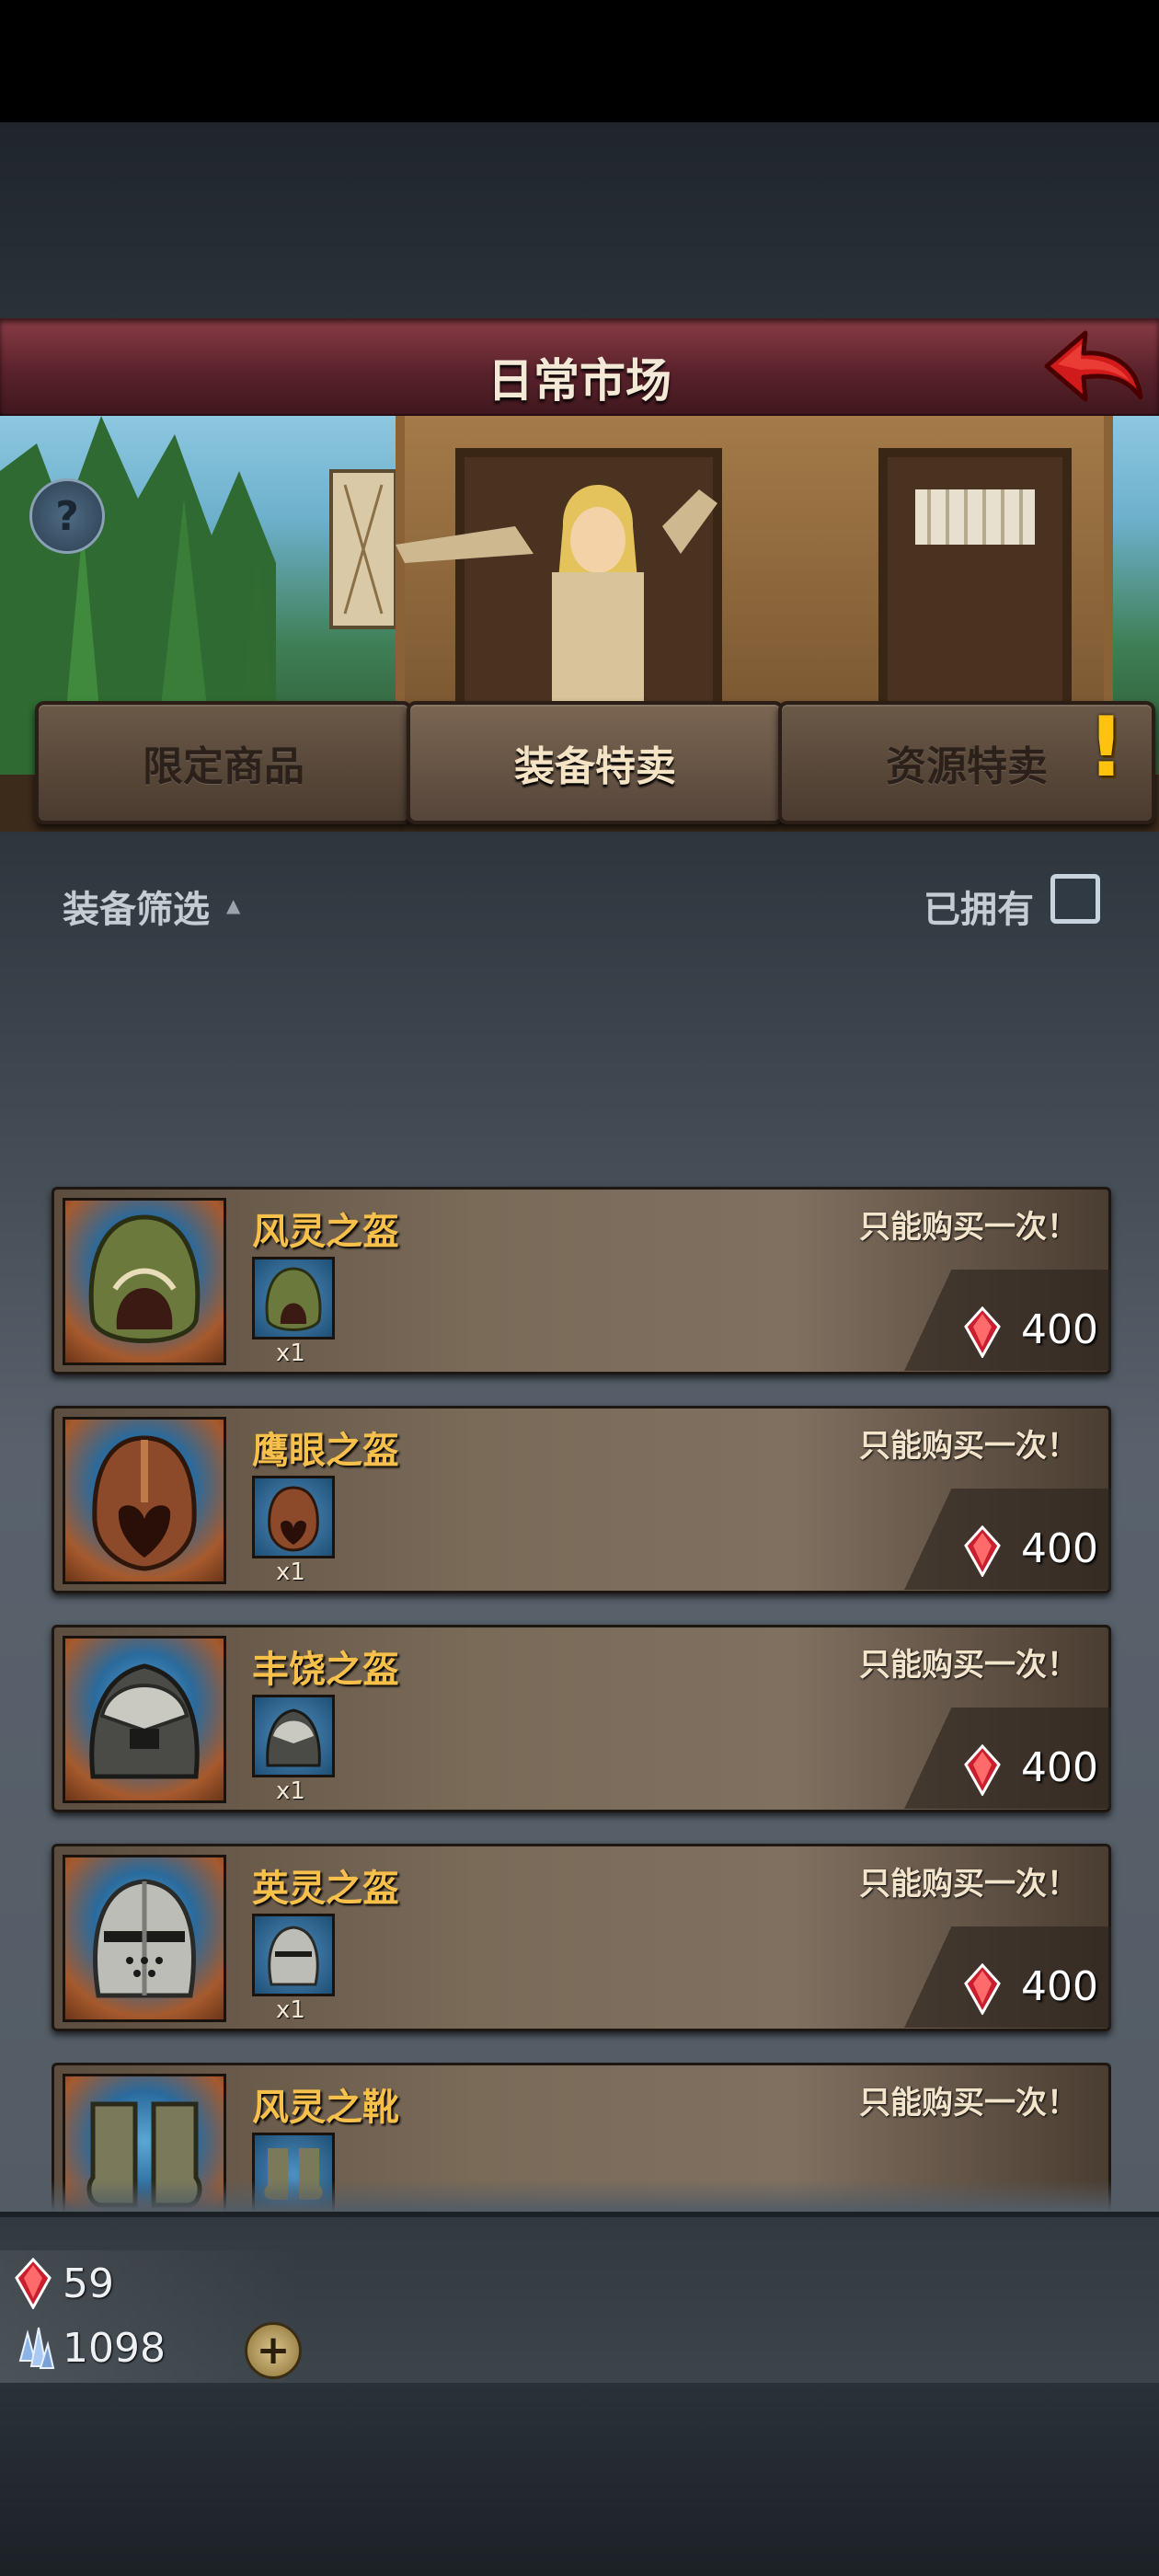  I want to click on bronze-helmet-icon, so click(144, 1500).